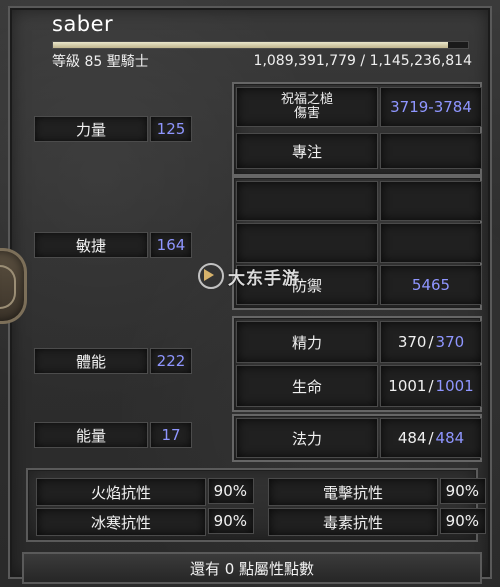 This screenshot has width=500, height=587. What do you see at coordinates (454, 386) in the screenshot?
I see `life-max: 1001` at bounding box center [454, 386].